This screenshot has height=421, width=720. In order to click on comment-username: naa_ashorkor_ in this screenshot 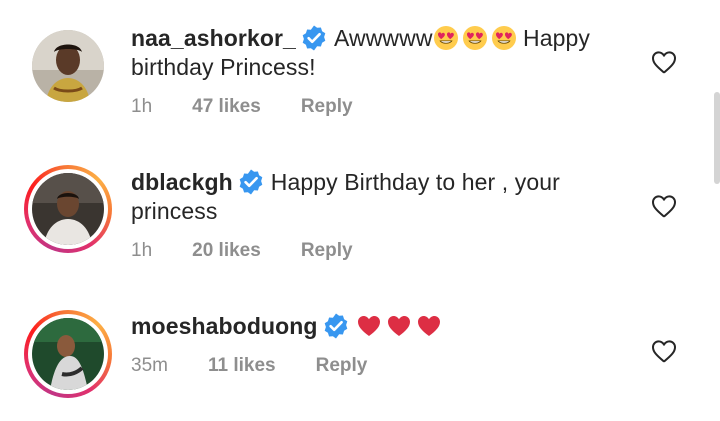, I will do `click(213, 38)`.